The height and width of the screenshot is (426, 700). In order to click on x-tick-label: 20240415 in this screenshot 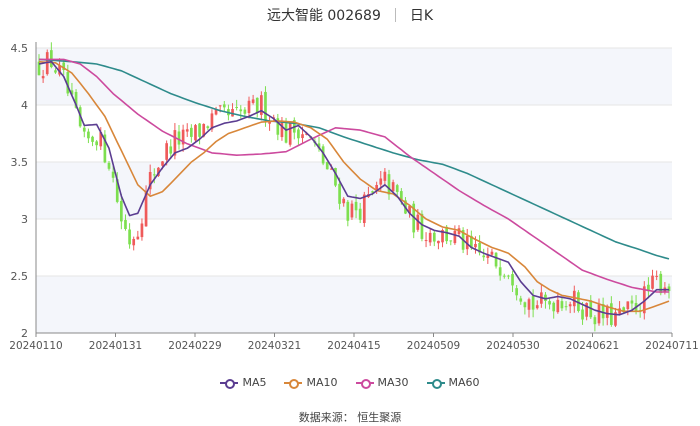, I will do `click(353, 346)`.